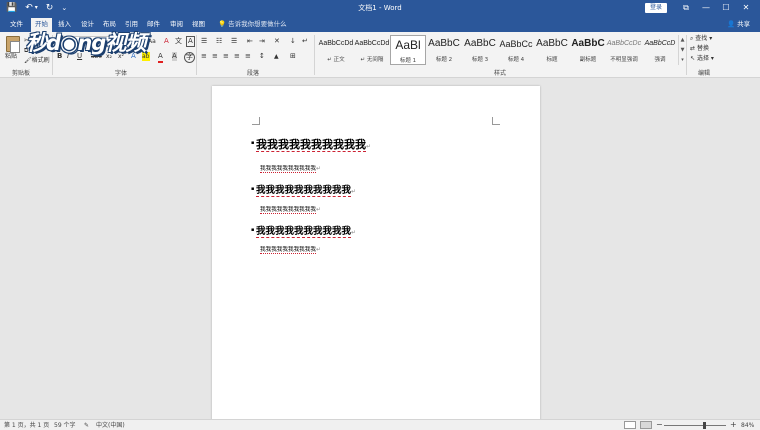  What do you see at coordinates (738, 24) in the screenshot?
I see `share-button: 👤 共享` at bounding box center [738, 24].